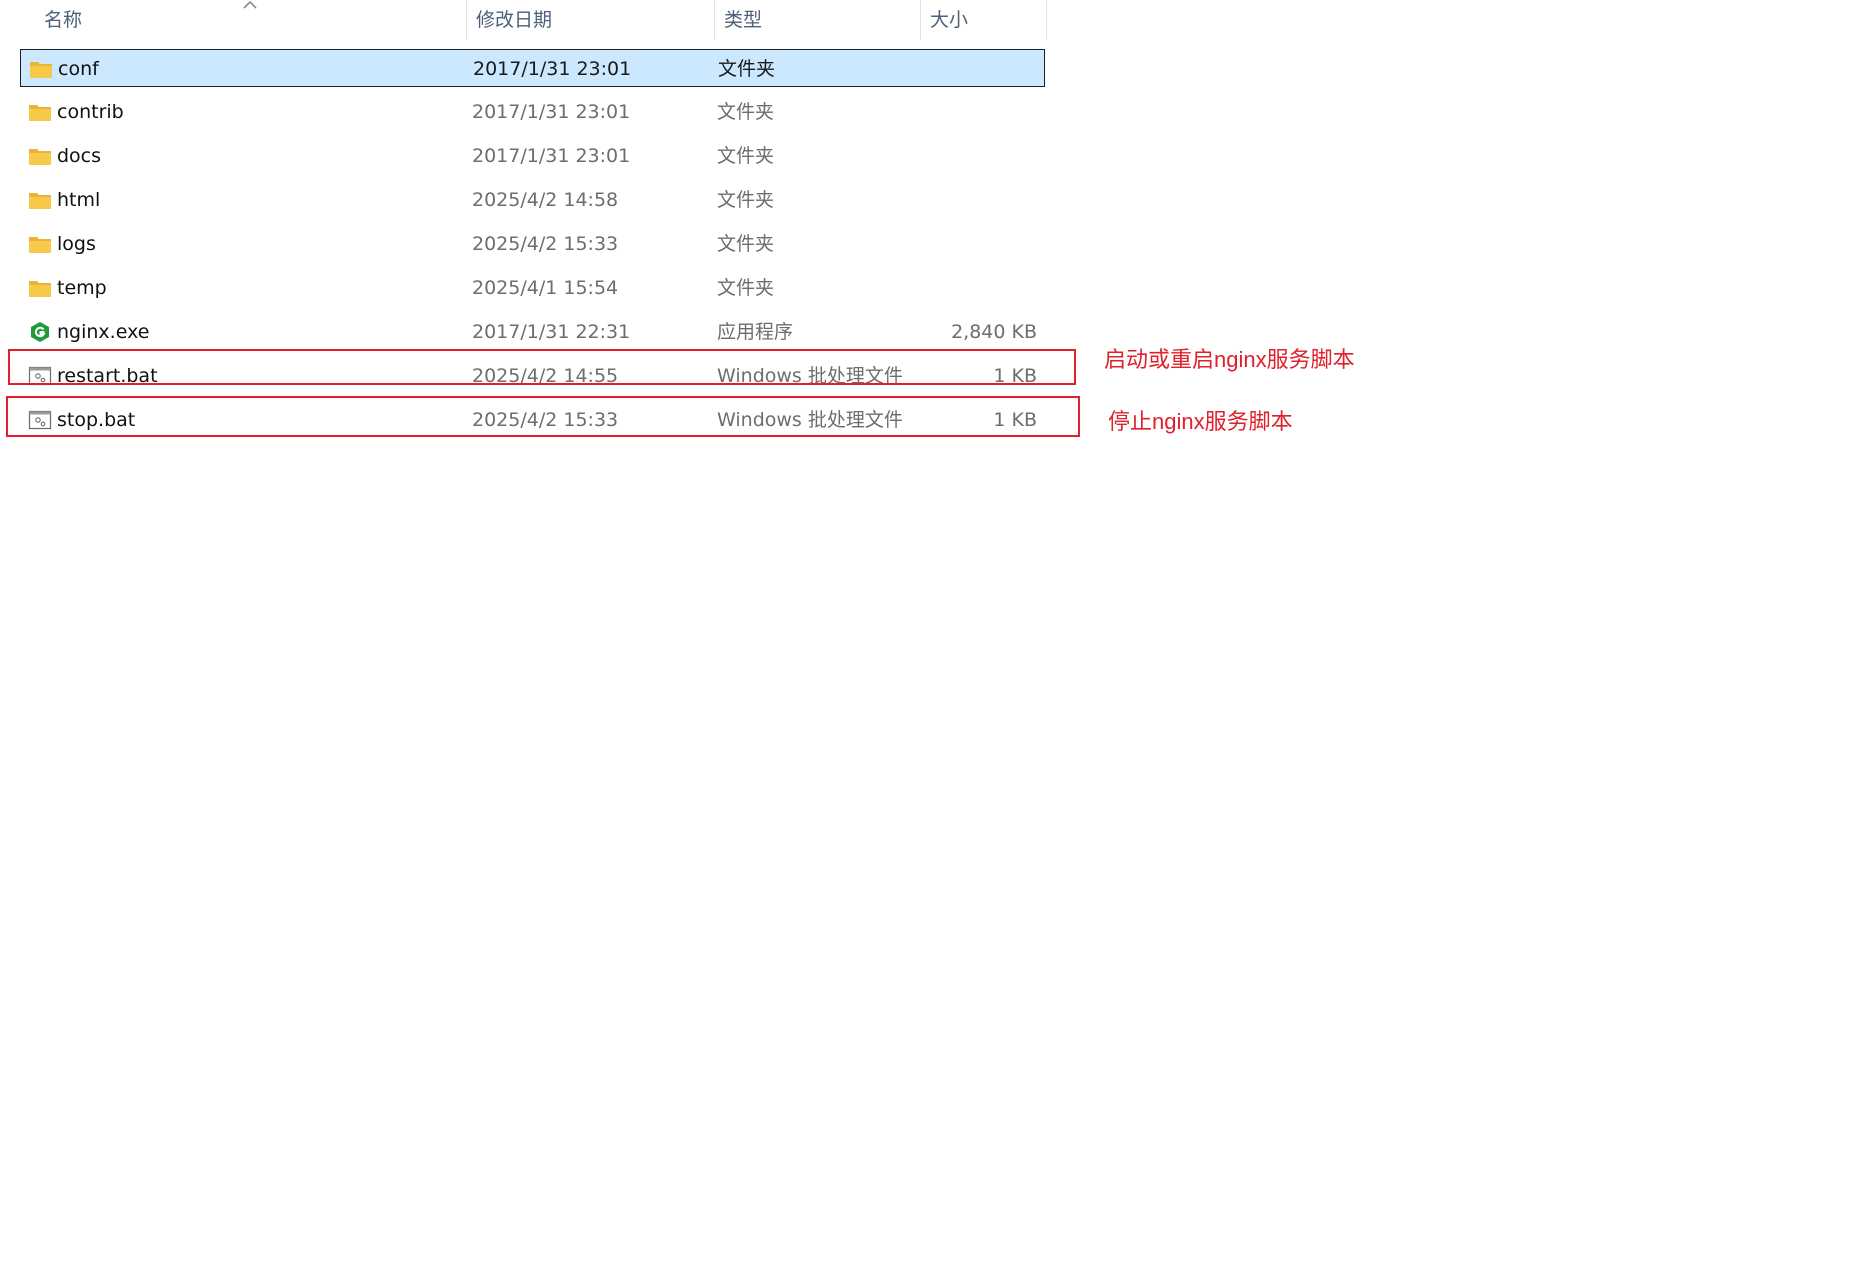 This screenshot has height=1278, width=1869. Describe the element at coordinates (983, 21) in the screenshot. I see `column-size-header: 大小` at that location.